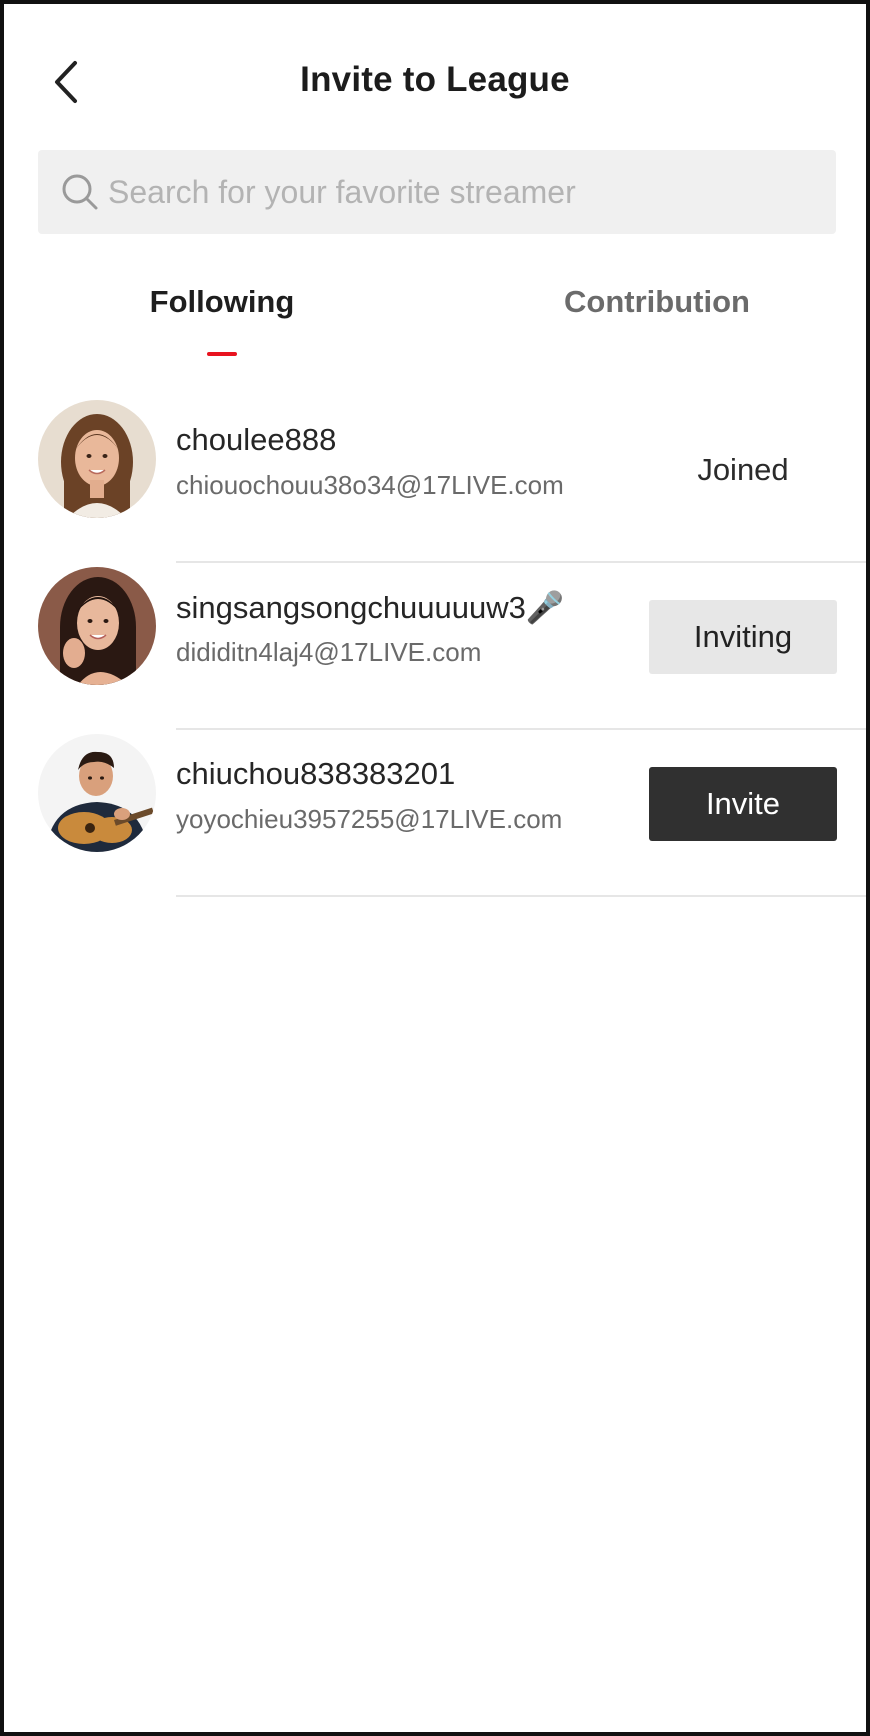 Image resolution: width=870 pixels, height=1736 pixels. What do you see at coordinates (521, 896) in the screenshot?
I see `divider` at bounding box center [521, 896].